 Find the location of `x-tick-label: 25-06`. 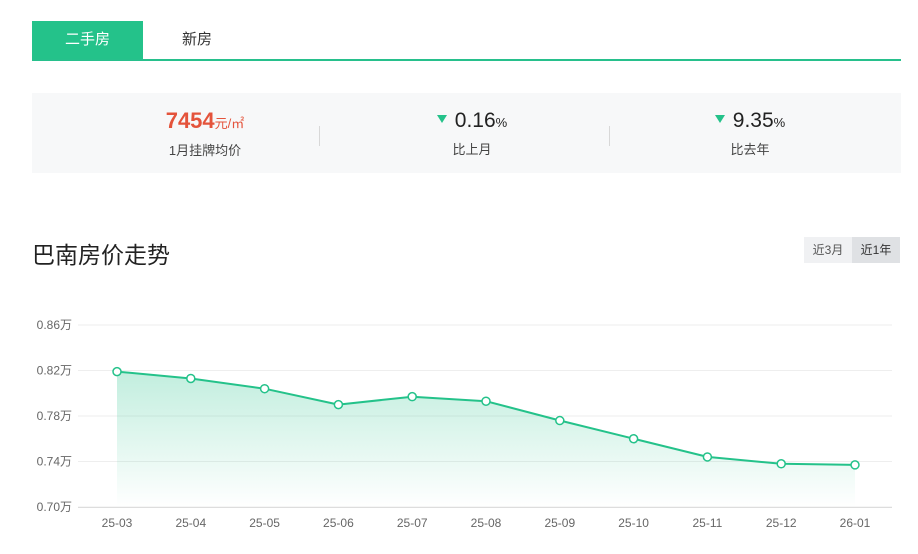

x-tick-label: 25-06 is located at coordinates (338, 523).